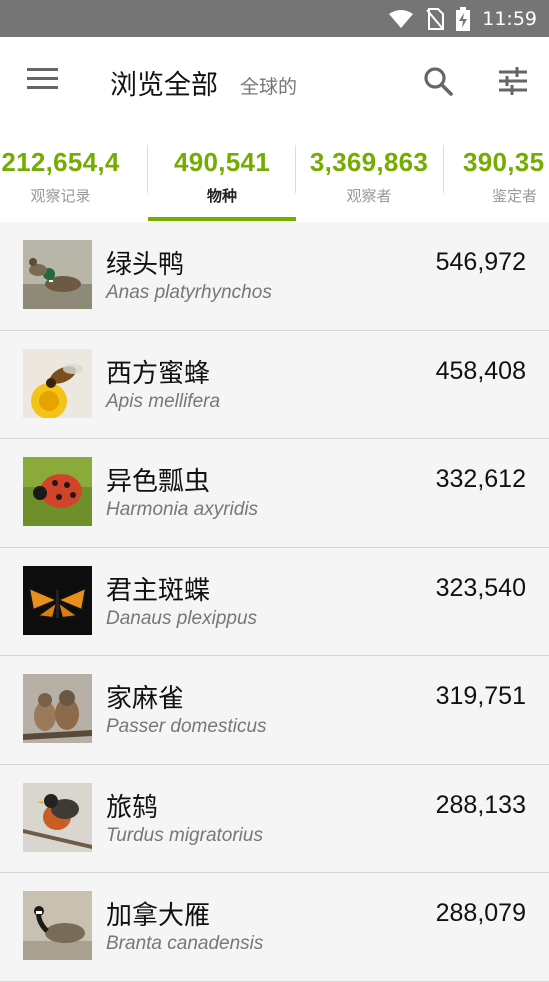  Describe the element at coordinates (57, 274) in the screenshot. I see `mallard-thumbnail` at that location.